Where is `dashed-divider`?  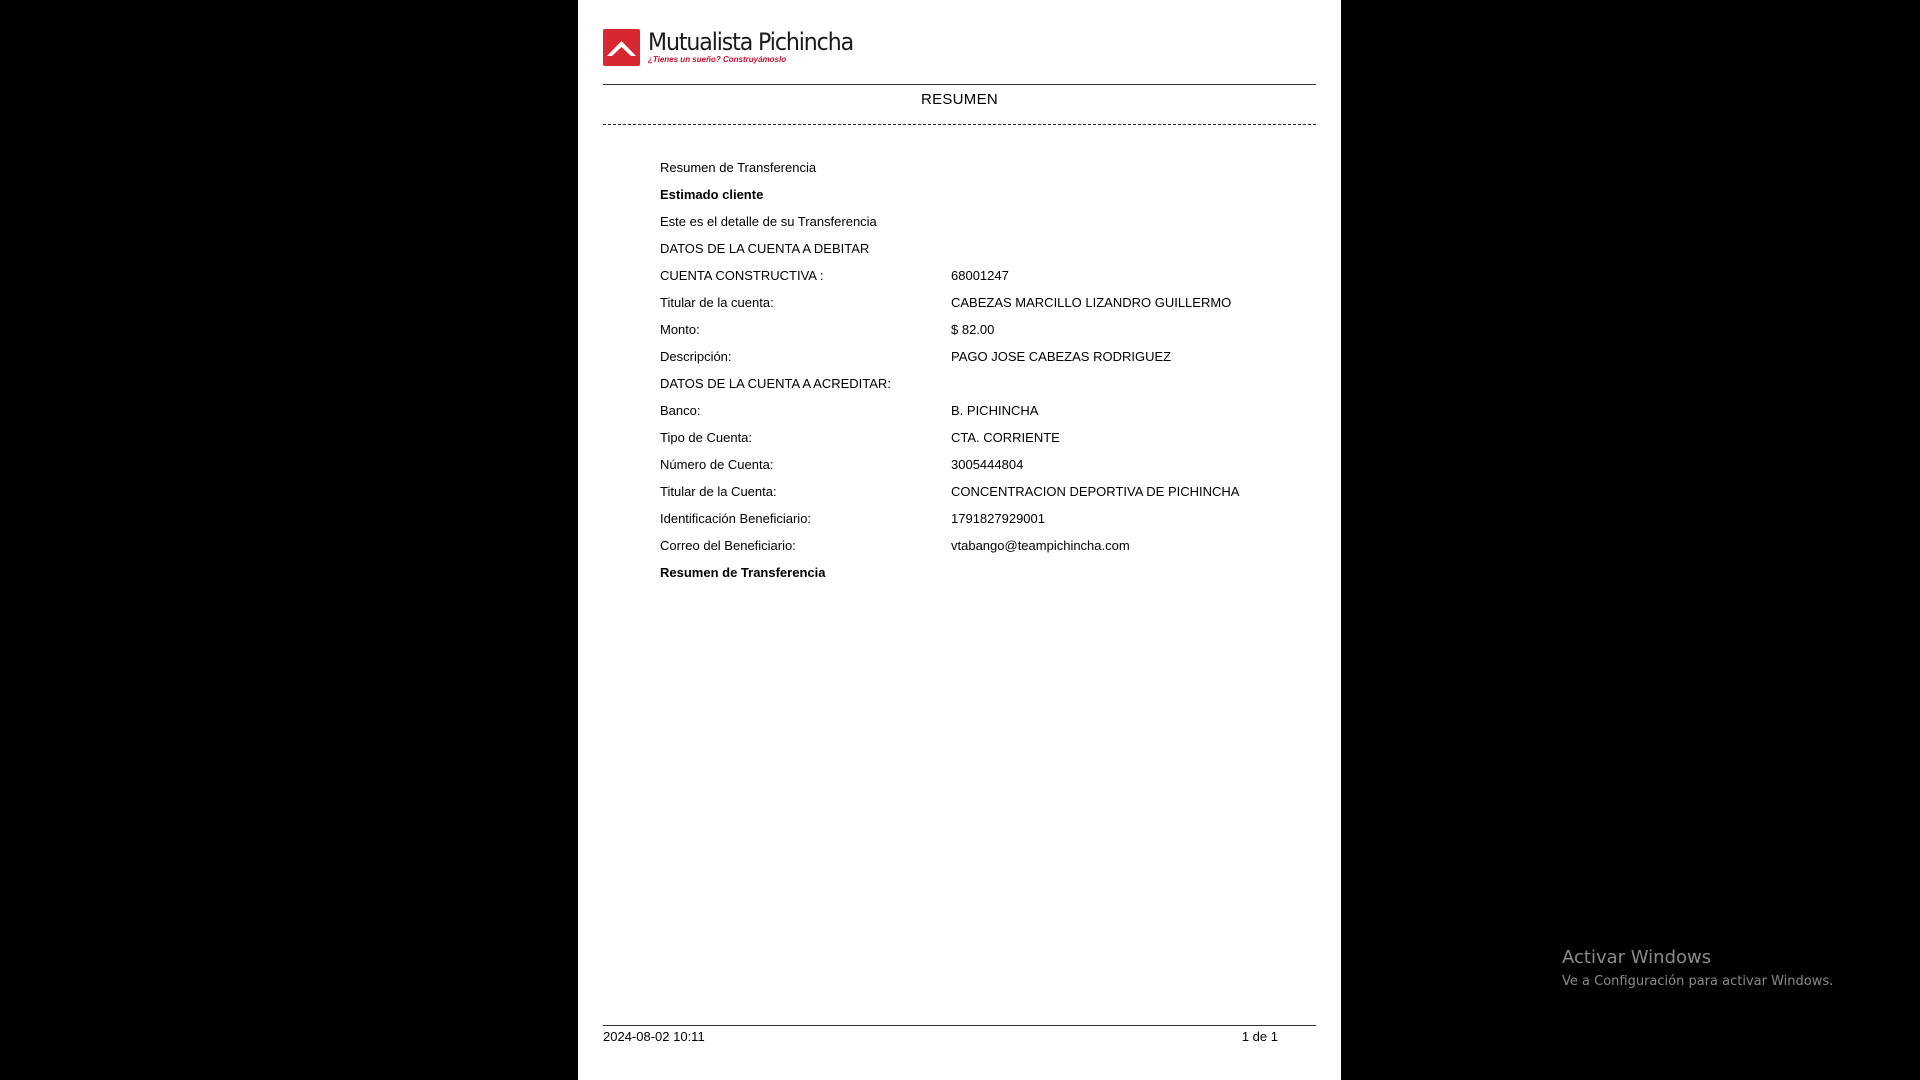
dashed-divider is located at coordinates (959, 124).